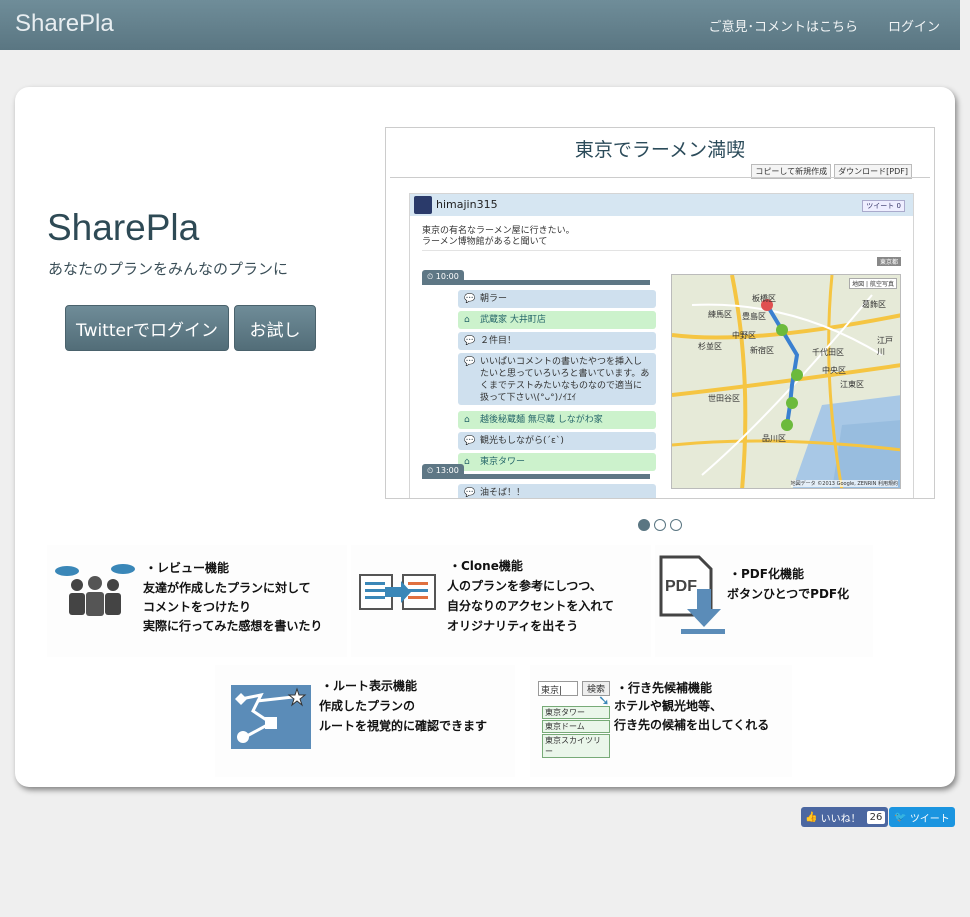 This screenshot has height=917, width=970. I want to click on try-button: お試し, so click(275, 328).